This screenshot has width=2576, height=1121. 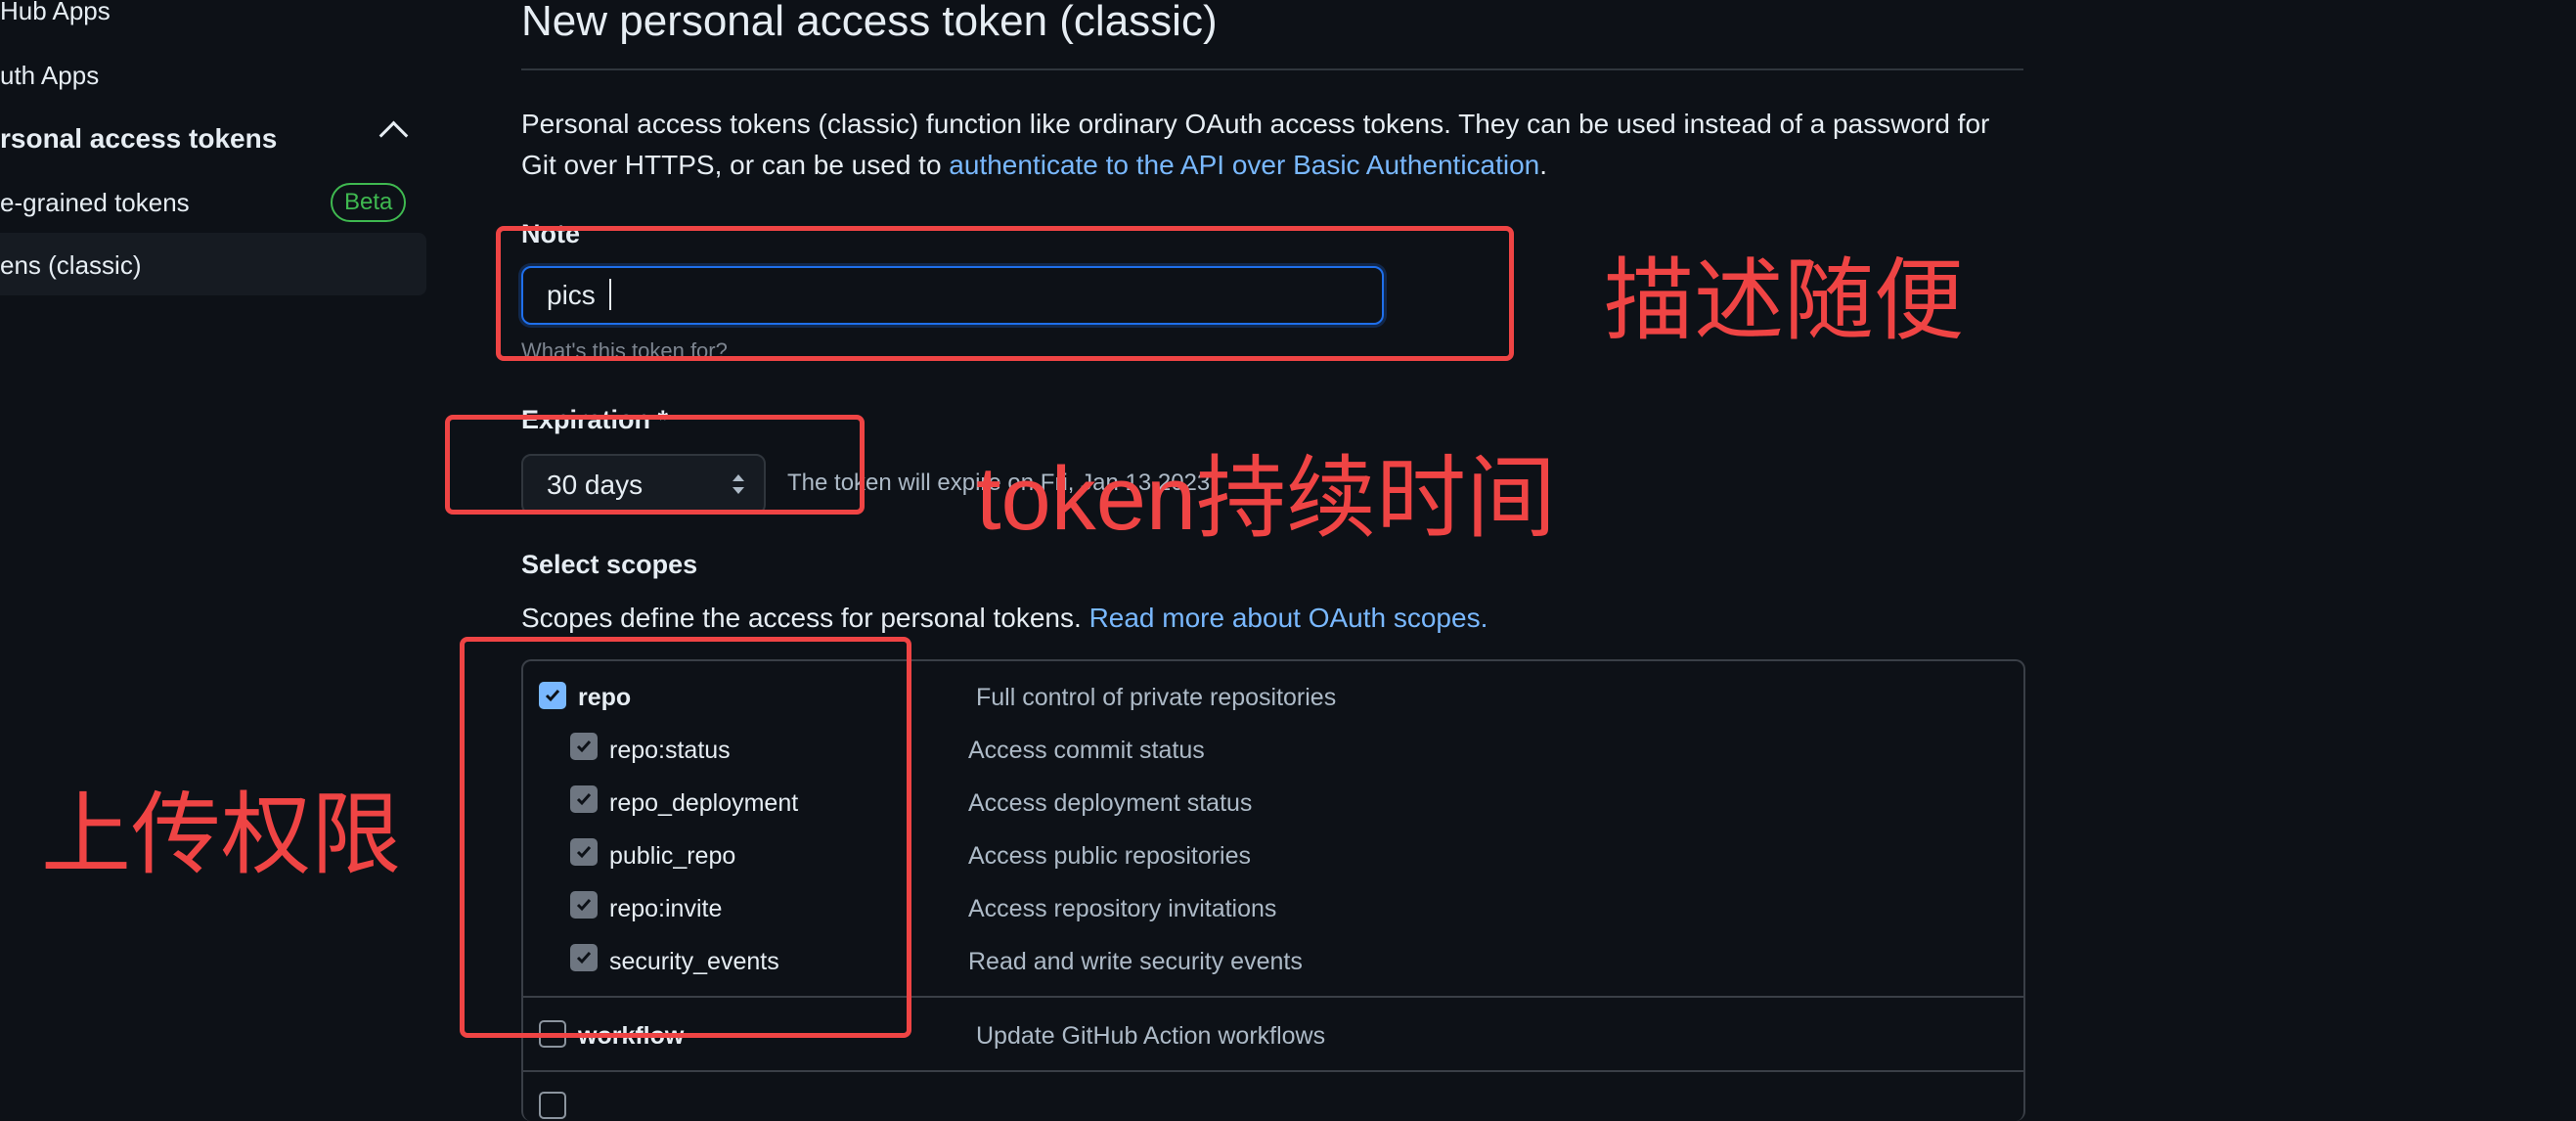 I want to click on next-scope-checkbox, so click(x=552, y=1105).